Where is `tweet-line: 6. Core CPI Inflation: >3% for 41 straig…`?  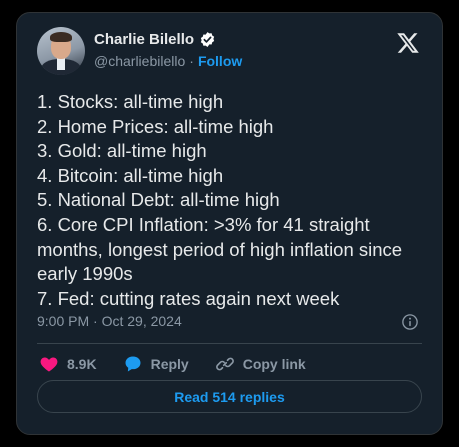 tweet-line: 6. Core CPI Inflation: >3% for 41 straig… is located at coordinates (220, 249).